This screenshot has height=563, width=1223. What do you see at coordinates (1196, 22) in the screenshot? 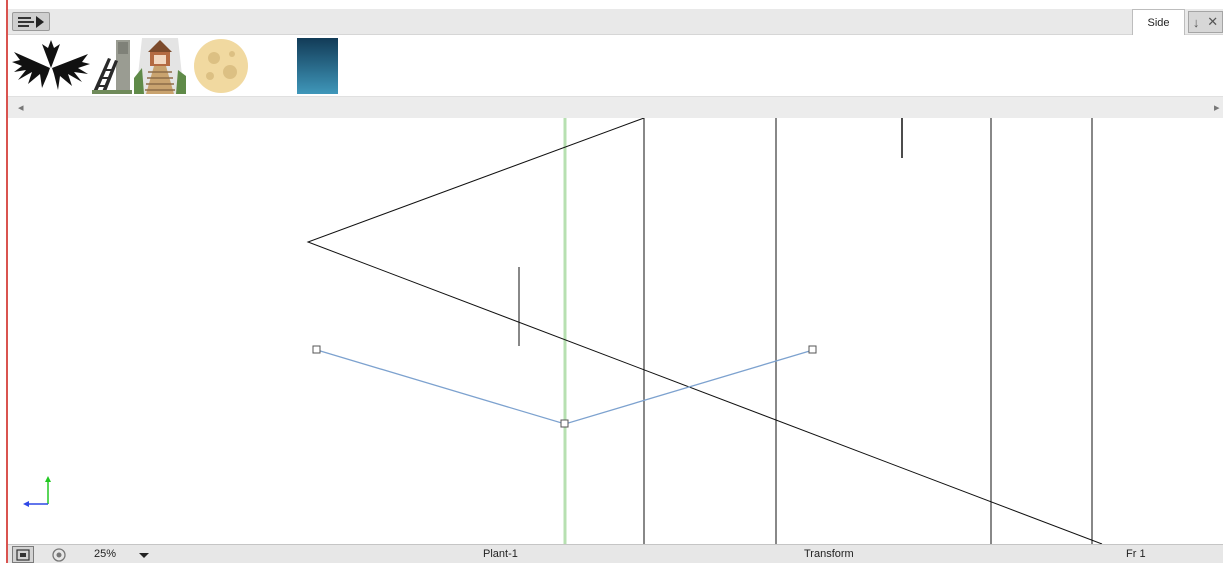
I see `arrow-down-icon: ↓` at bounding box center [1196, 22].